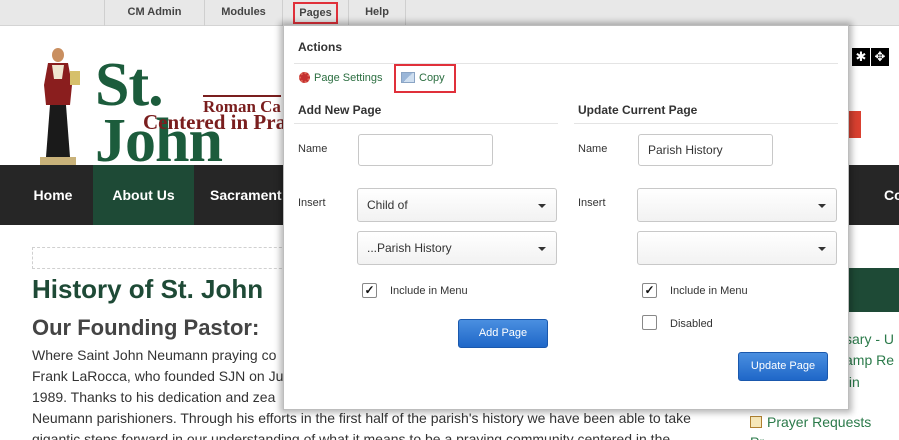 Image resolution: width=899 pixels, height=440 pixels. I want to click on header-red-button, so click(855, 124).